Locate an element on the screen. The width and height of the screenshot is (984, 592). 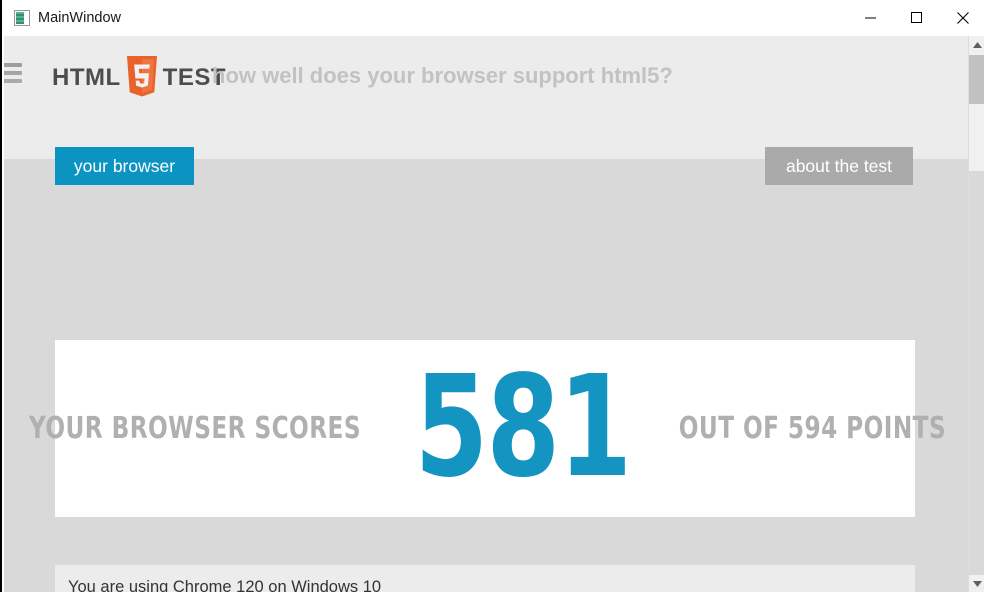
hamburger-icon is located at coordinates (14, 73).